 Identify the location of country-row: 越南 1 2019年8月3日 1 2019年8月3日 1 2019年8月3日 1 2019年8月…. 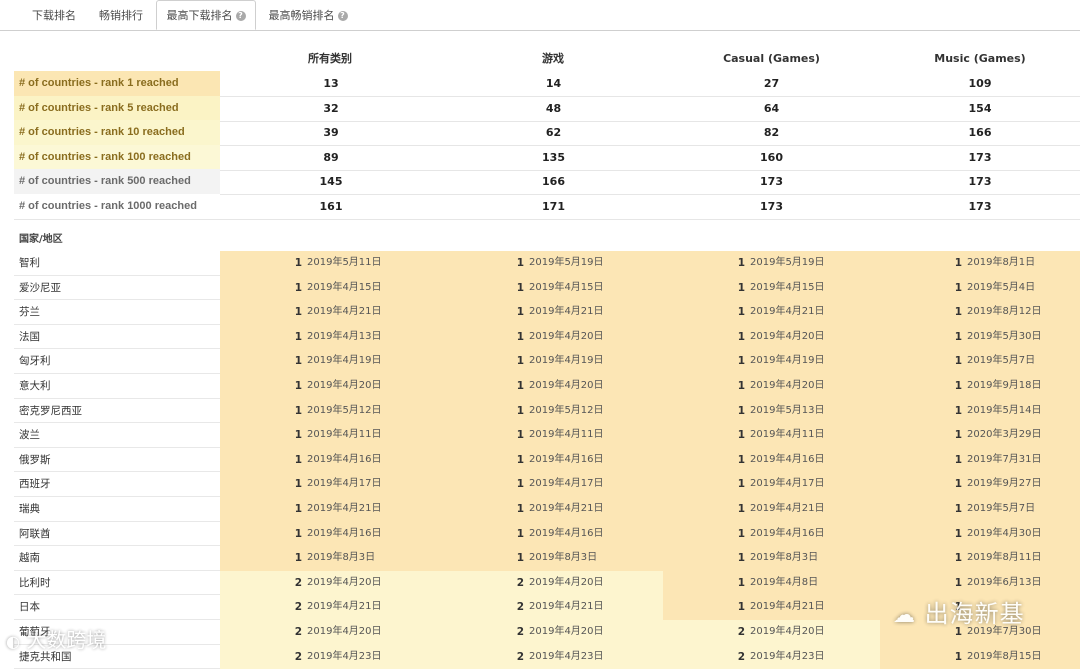
(547, 558).